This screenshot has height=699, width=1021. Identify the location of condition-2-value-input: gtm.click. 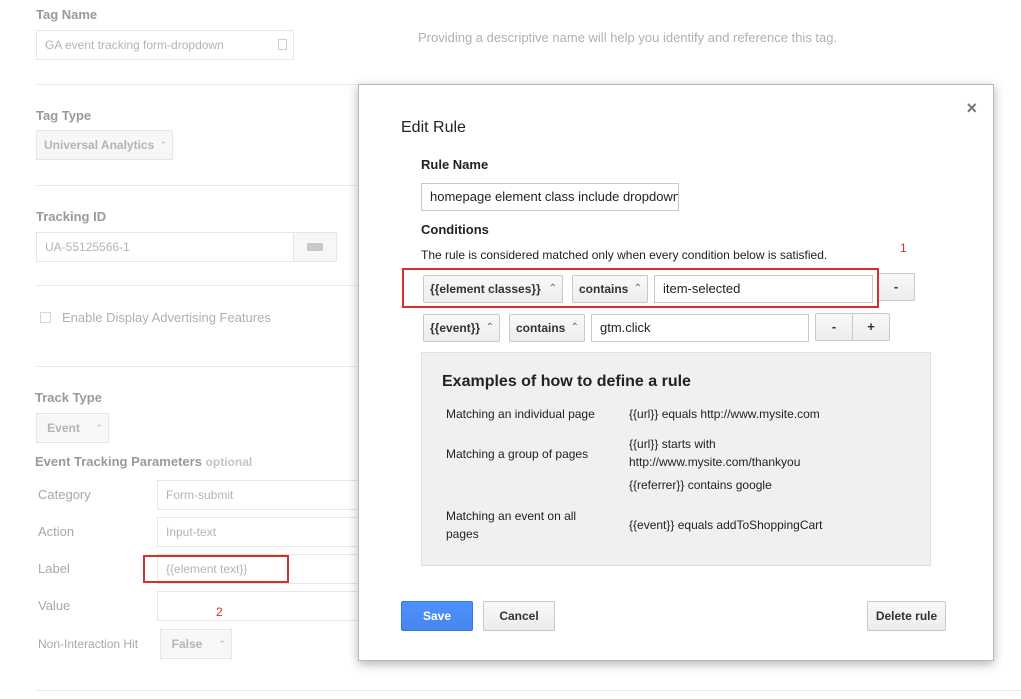
(700, 328).